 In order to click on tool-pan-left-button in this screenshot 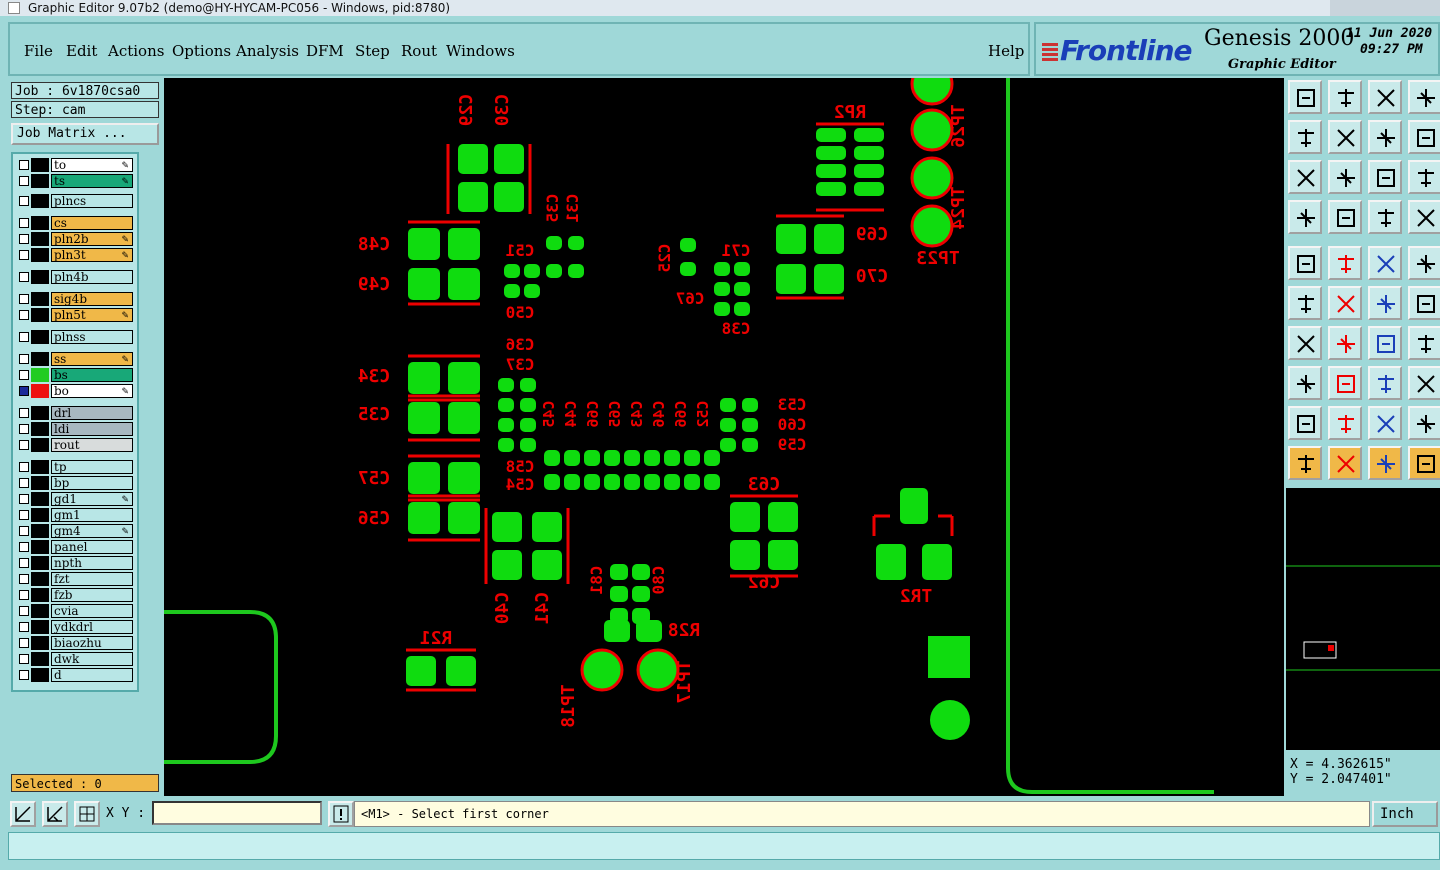, I will do `click(1305, 137)`.